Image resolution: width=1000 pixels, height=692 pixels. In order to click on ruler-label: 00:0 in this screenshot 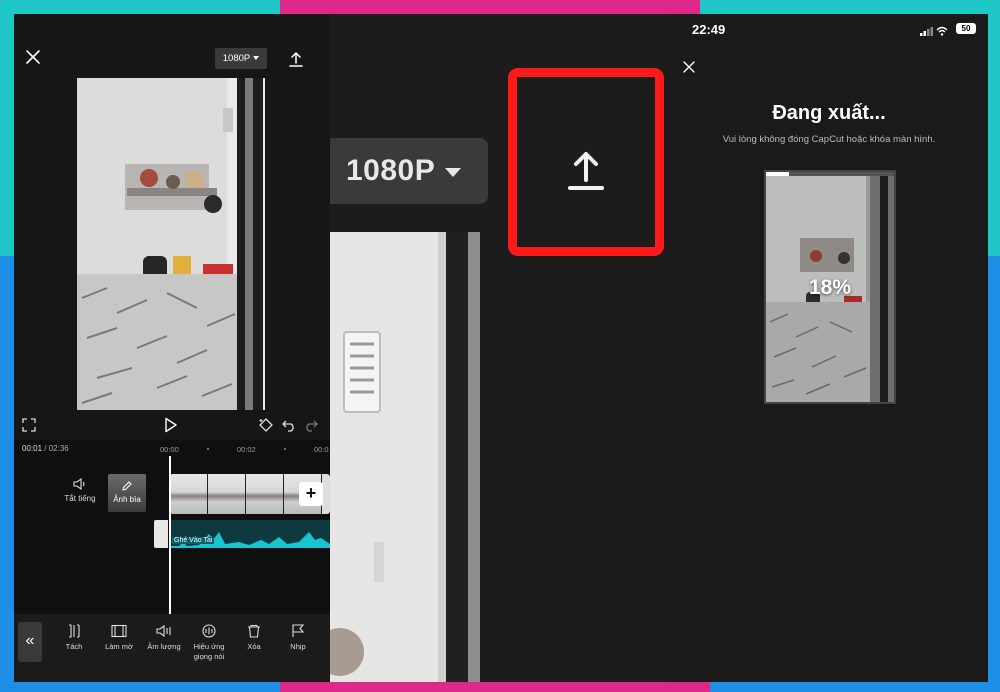, I will do `click(321, 449)`.